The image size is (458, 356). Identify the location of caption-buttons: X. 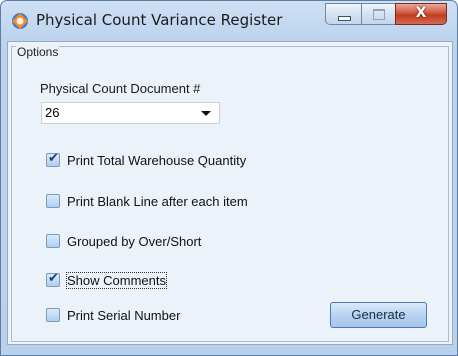
(387, 15).